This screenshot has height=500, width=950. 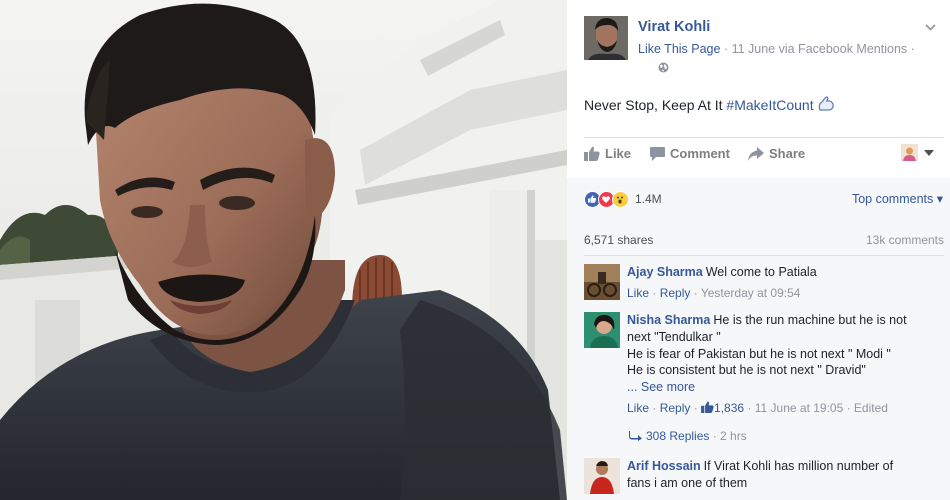 I want to click on post-text-plain: Never Stop, Keep At It, so click(x=655, y=105).